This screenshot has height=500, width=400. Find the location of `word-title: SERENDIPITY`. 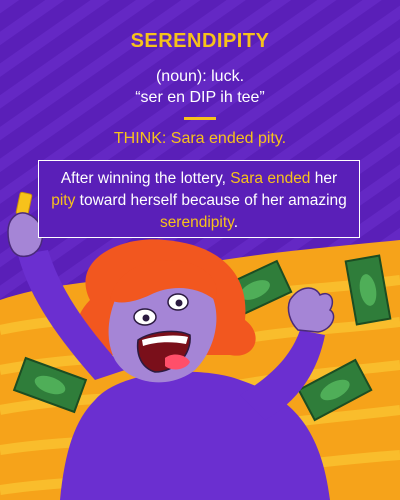

word-title: SERENDIPITY is located at coordinates (200, 41).